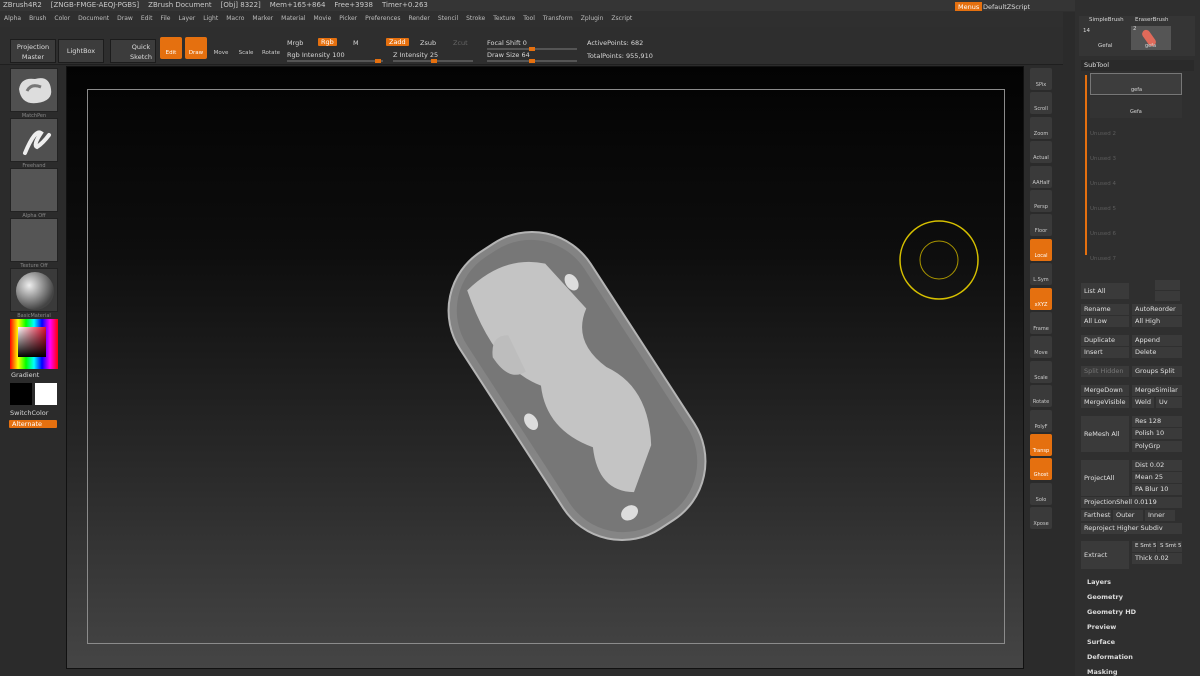  I want to click on projection-master-button: Projection Master, so click(33, 51).